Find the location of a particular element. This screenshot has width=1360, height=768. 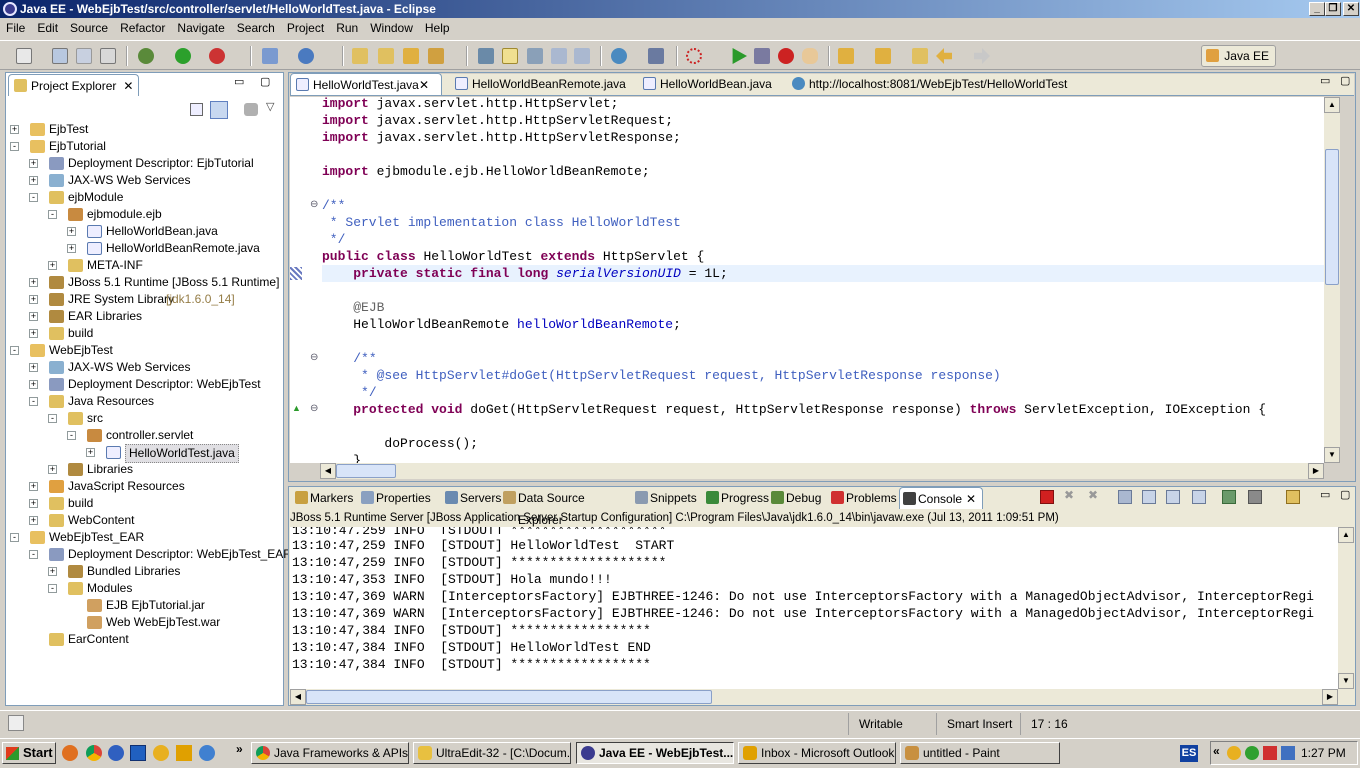

menu-run: Run is located at coordinates (347, 28).